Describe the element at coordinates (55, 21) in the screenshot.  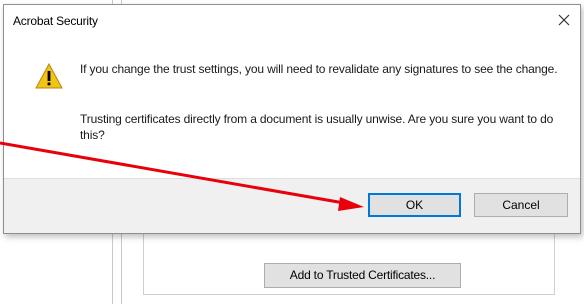
I see `dialog-title: Acrobat Security` at that location.